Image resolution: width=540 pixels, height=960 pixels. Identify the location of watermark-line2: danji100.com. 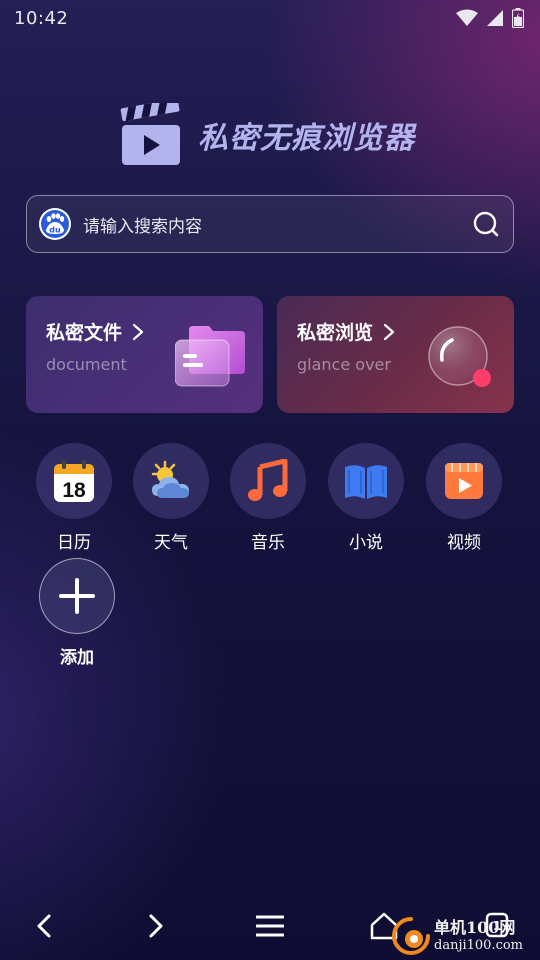
(479, 945).